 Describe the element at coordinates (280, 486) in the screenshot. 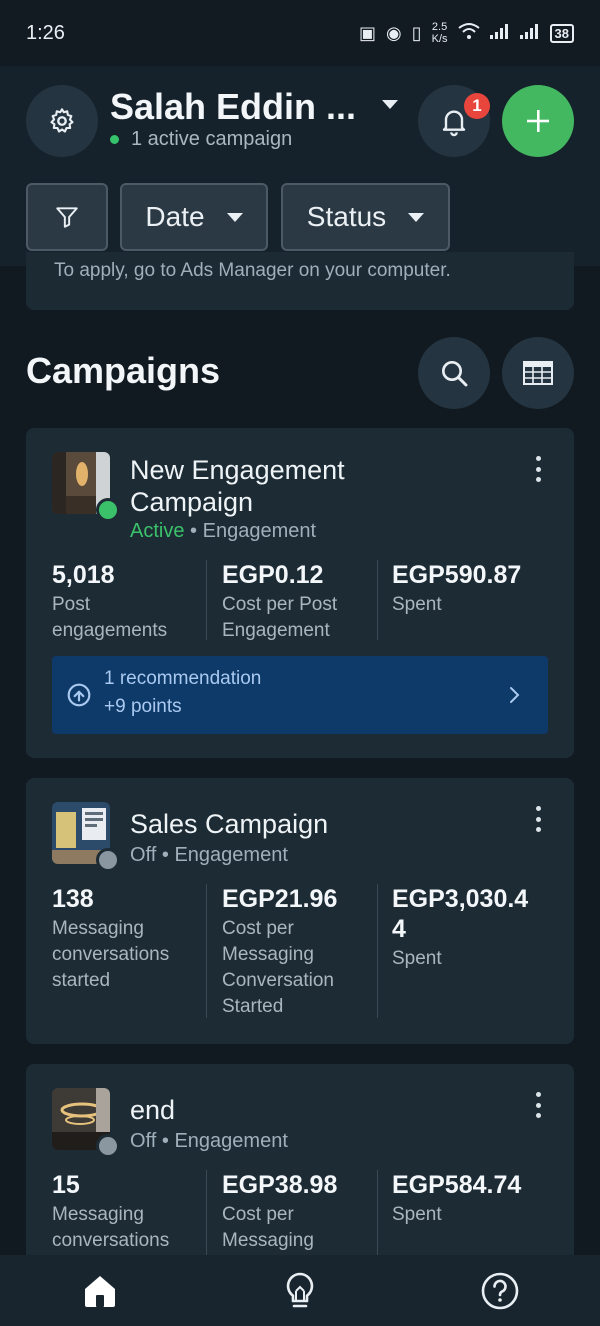

I see `campaign-name: New Engagement Campaign` at that location.